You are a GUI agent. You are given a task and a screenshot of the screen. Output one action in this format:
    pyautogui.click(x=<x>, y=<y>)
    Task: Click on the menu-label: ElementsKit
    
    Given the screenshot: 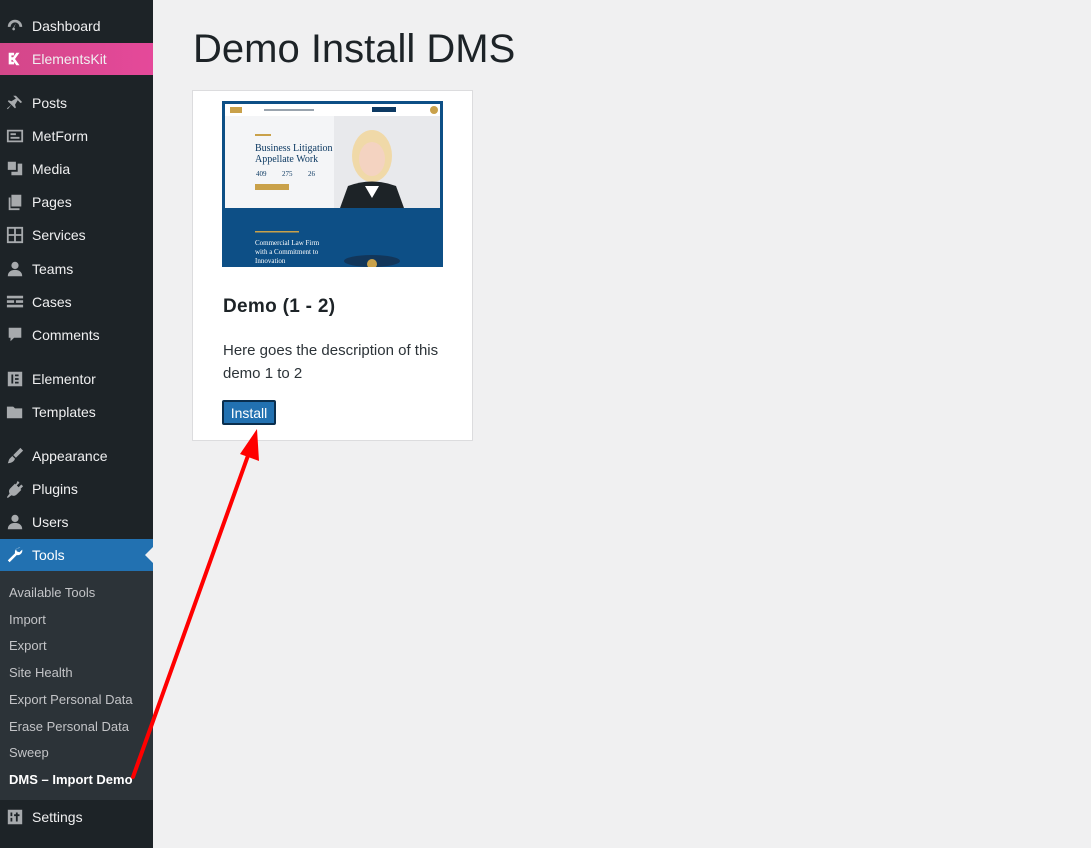 What is the action you would take?
    pyautogui.click(x=69, y=59)
    